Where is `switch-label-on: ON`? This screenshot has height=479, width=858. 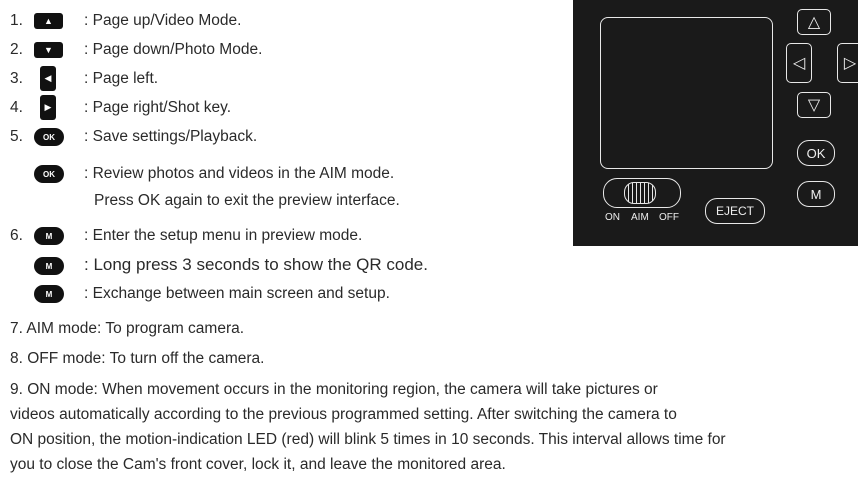
switch-label-on: ON is located at coordinates (612, 217).